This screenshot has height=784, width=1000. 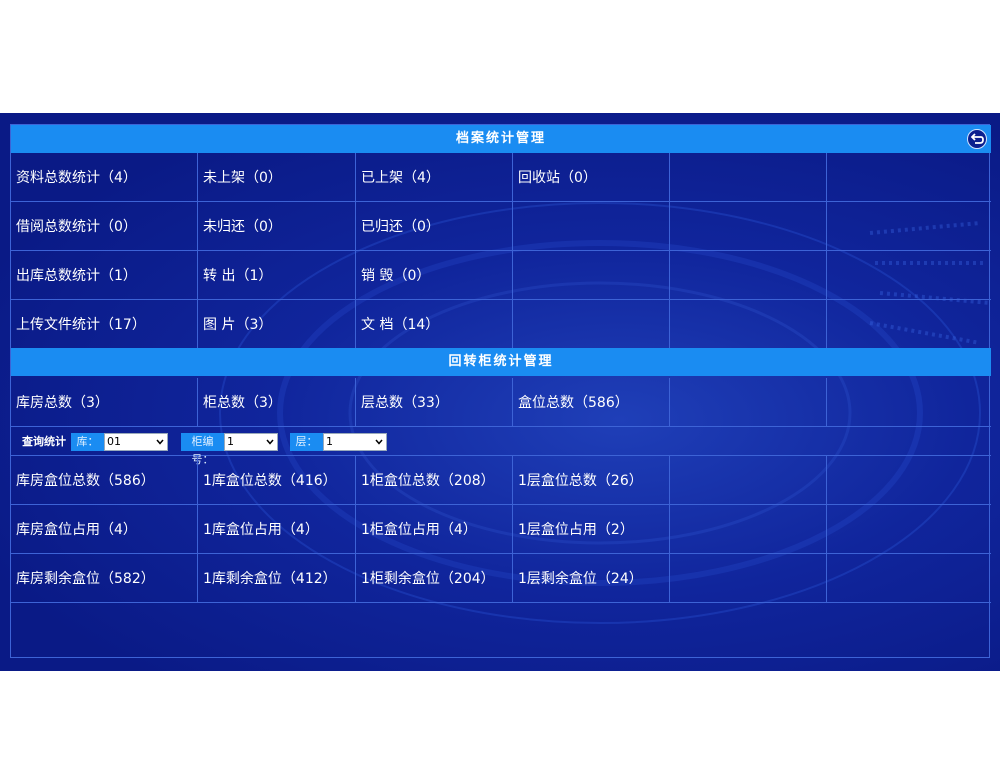 I want to click on stat-cell: 库房盒位占用（4）, so click(x=104, y=529).